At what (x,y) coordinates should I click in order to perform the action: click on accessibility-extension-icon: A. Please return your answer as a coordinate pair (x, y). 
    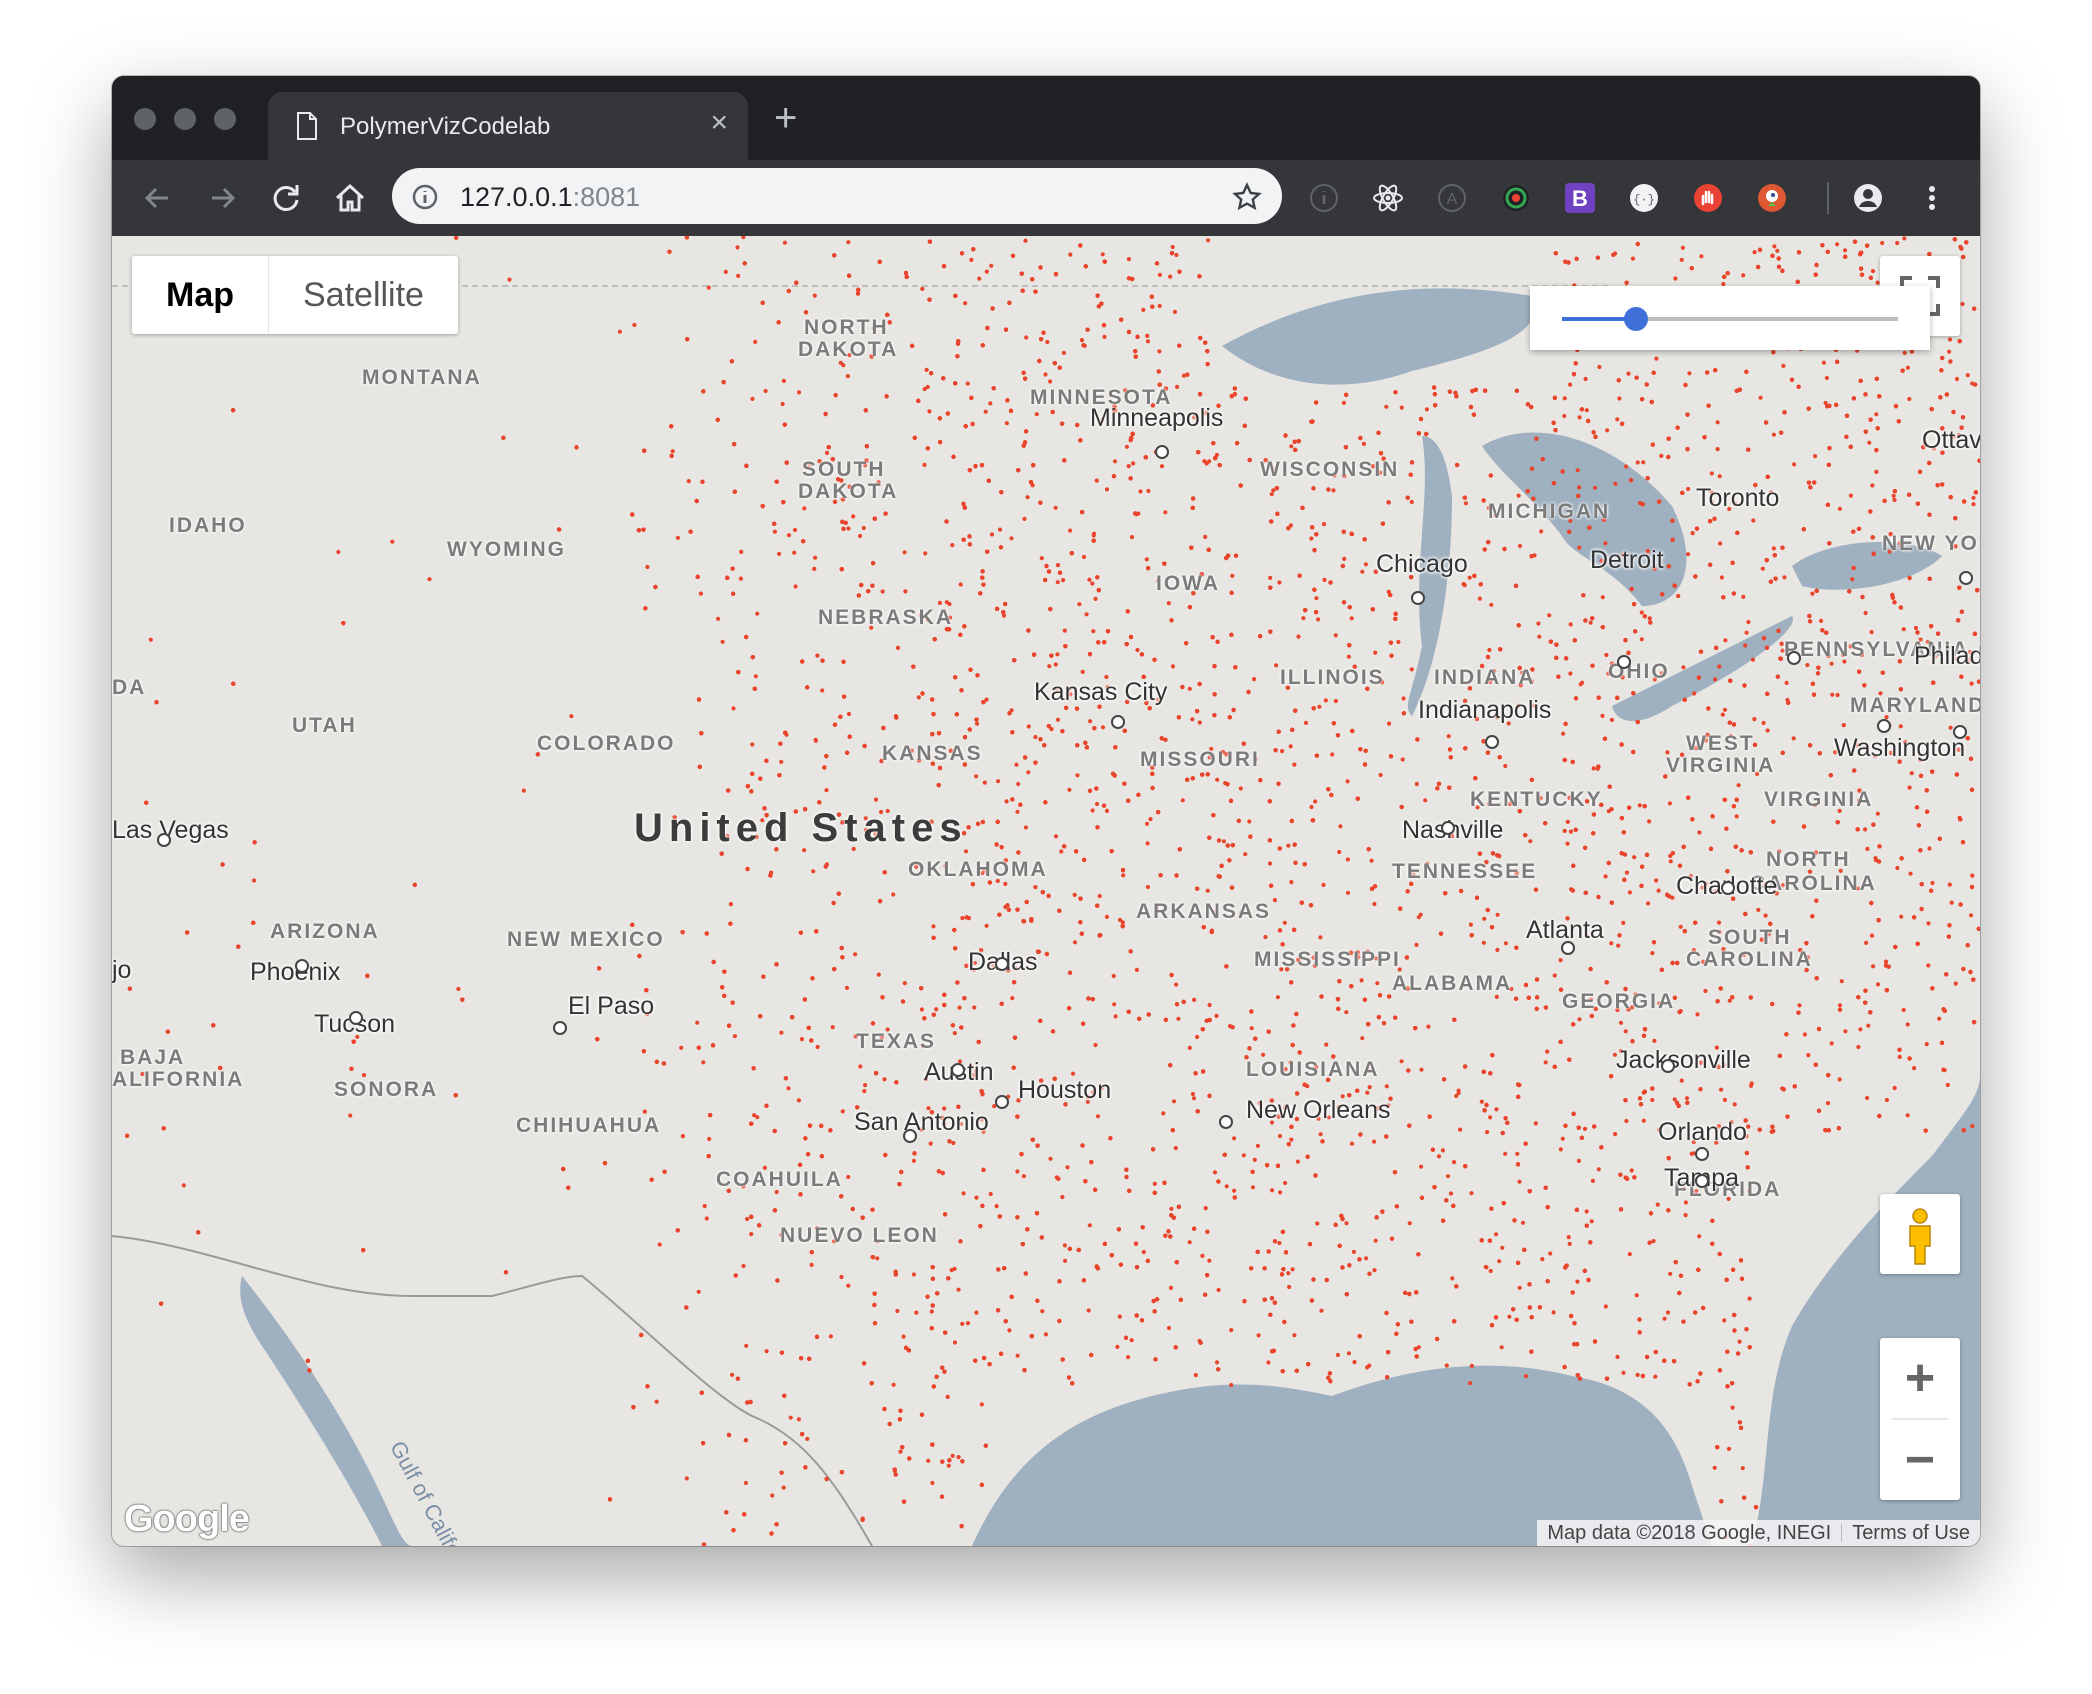
    Looking at the image, I should click on (1452, 198).